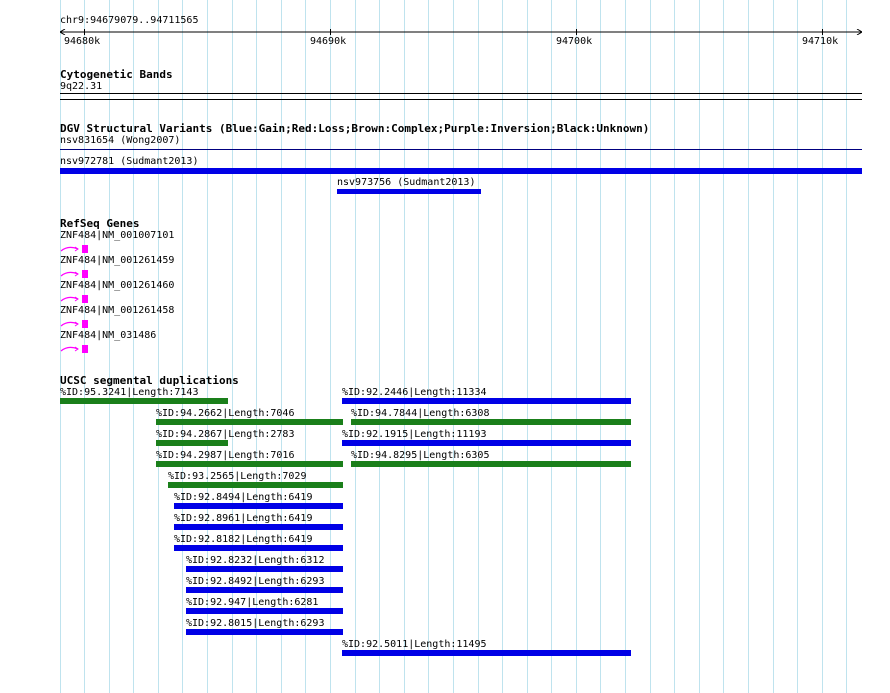 Image resolution: width=890 pixels, height=693 pixels. I want to click on segdup-track-title: UCSC segmental duplications, so click(149, 380).